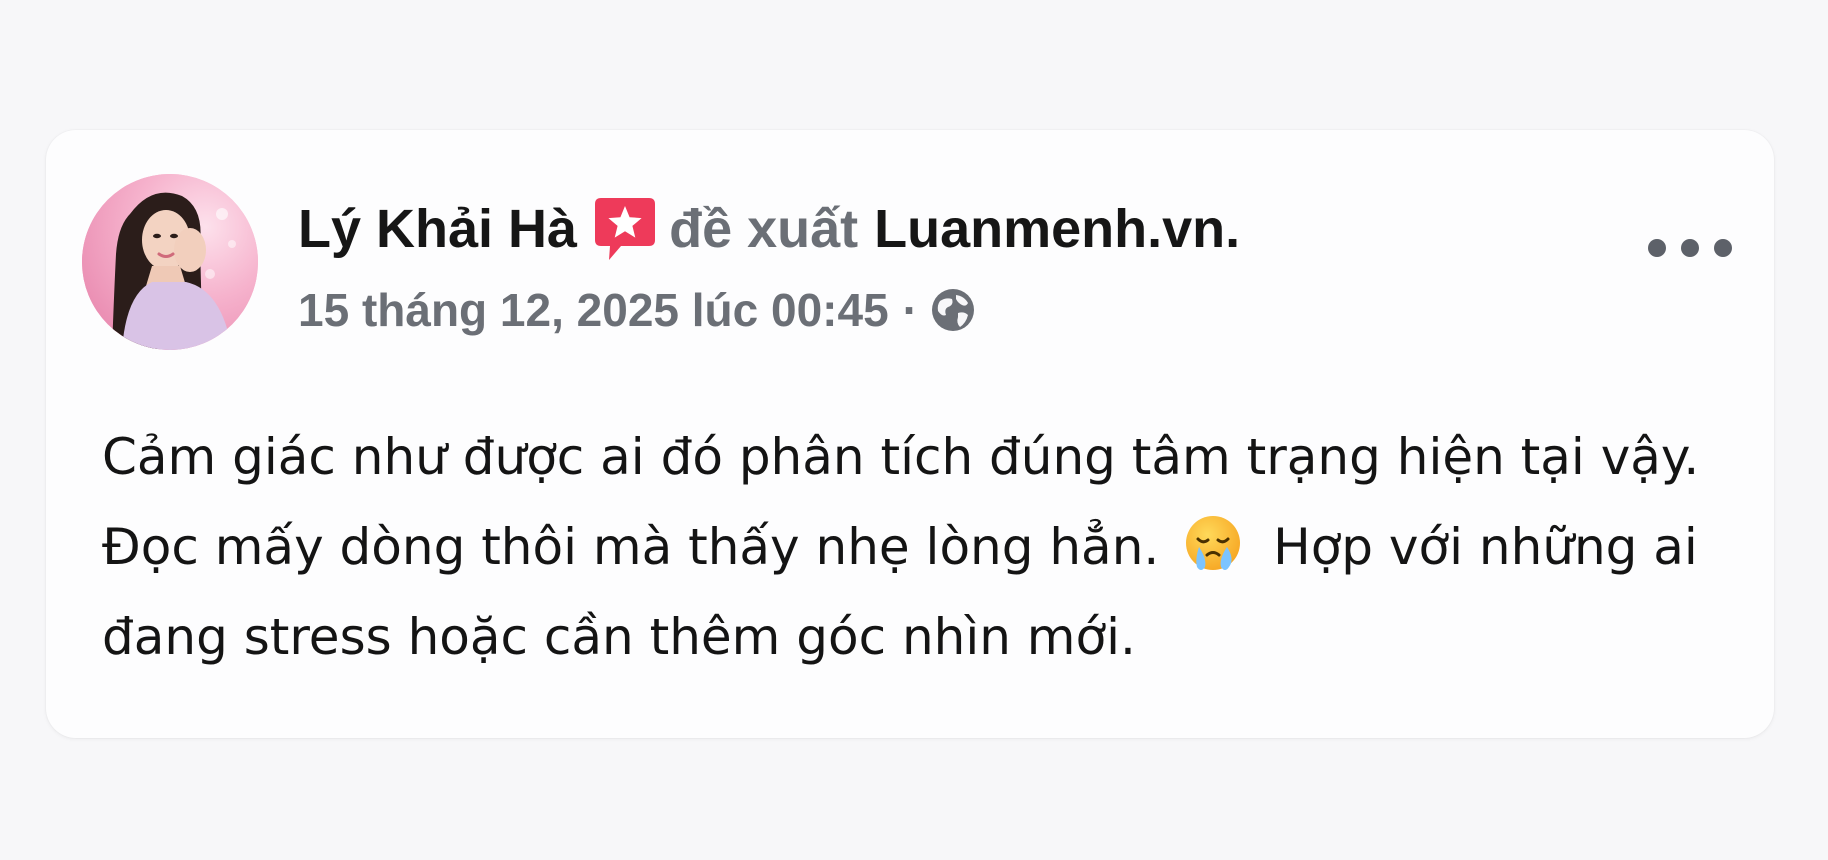  What do you see at coordinates (1485, 547) in the screenshot?
I see `post-text-segment: Hợp với những ai` at bounding box center [1485, 547].